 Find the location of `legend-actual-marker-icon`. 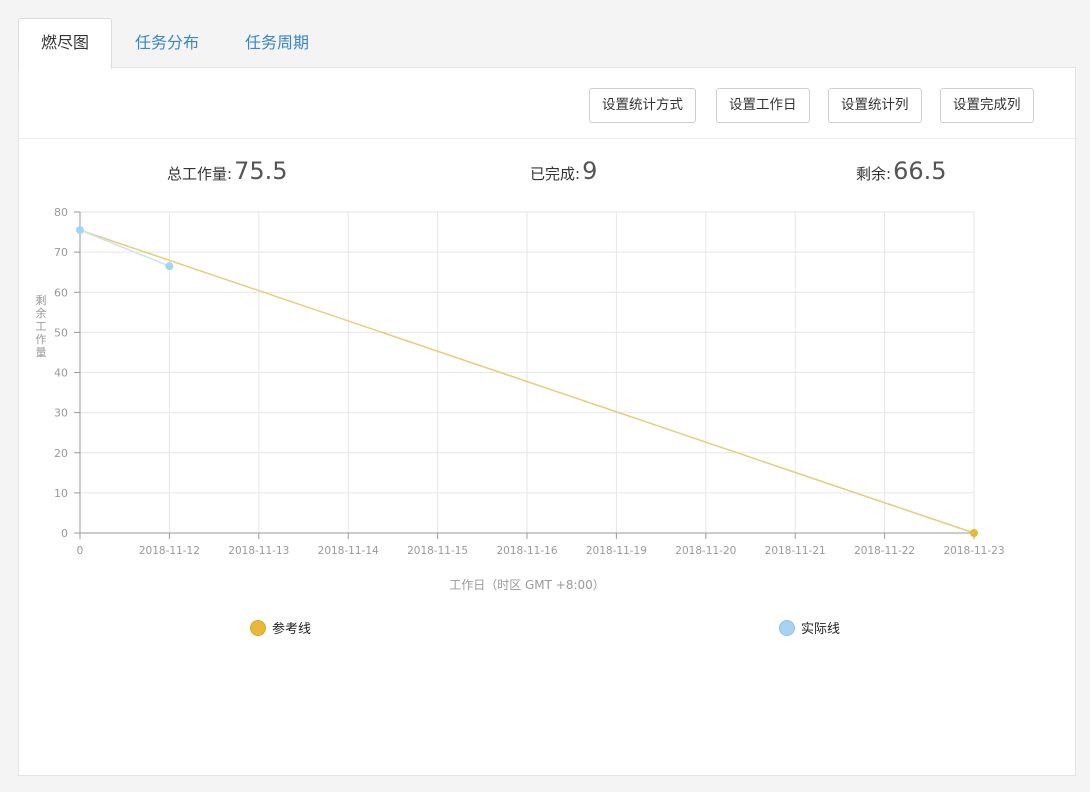

legend-actual-marker-icon is located at coordinates (787, 627).